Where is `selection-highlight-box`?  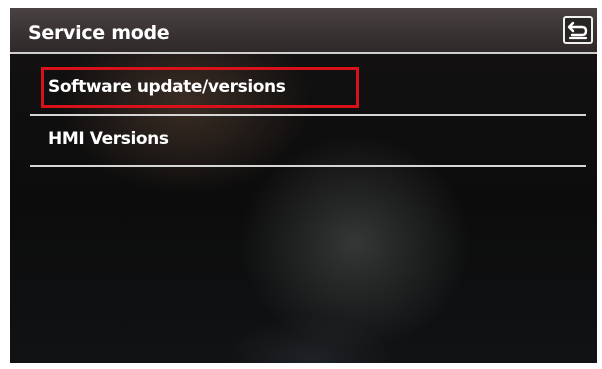
selection-highlight-box is located at coordinates (200, 87).